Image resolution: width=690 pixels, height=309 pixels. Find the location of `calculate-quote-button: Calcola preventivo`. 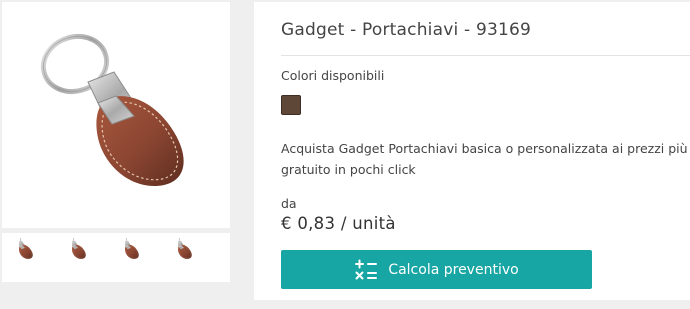

calculate-quote-button: Calcola preventivo is located at coordinates (436, 269).